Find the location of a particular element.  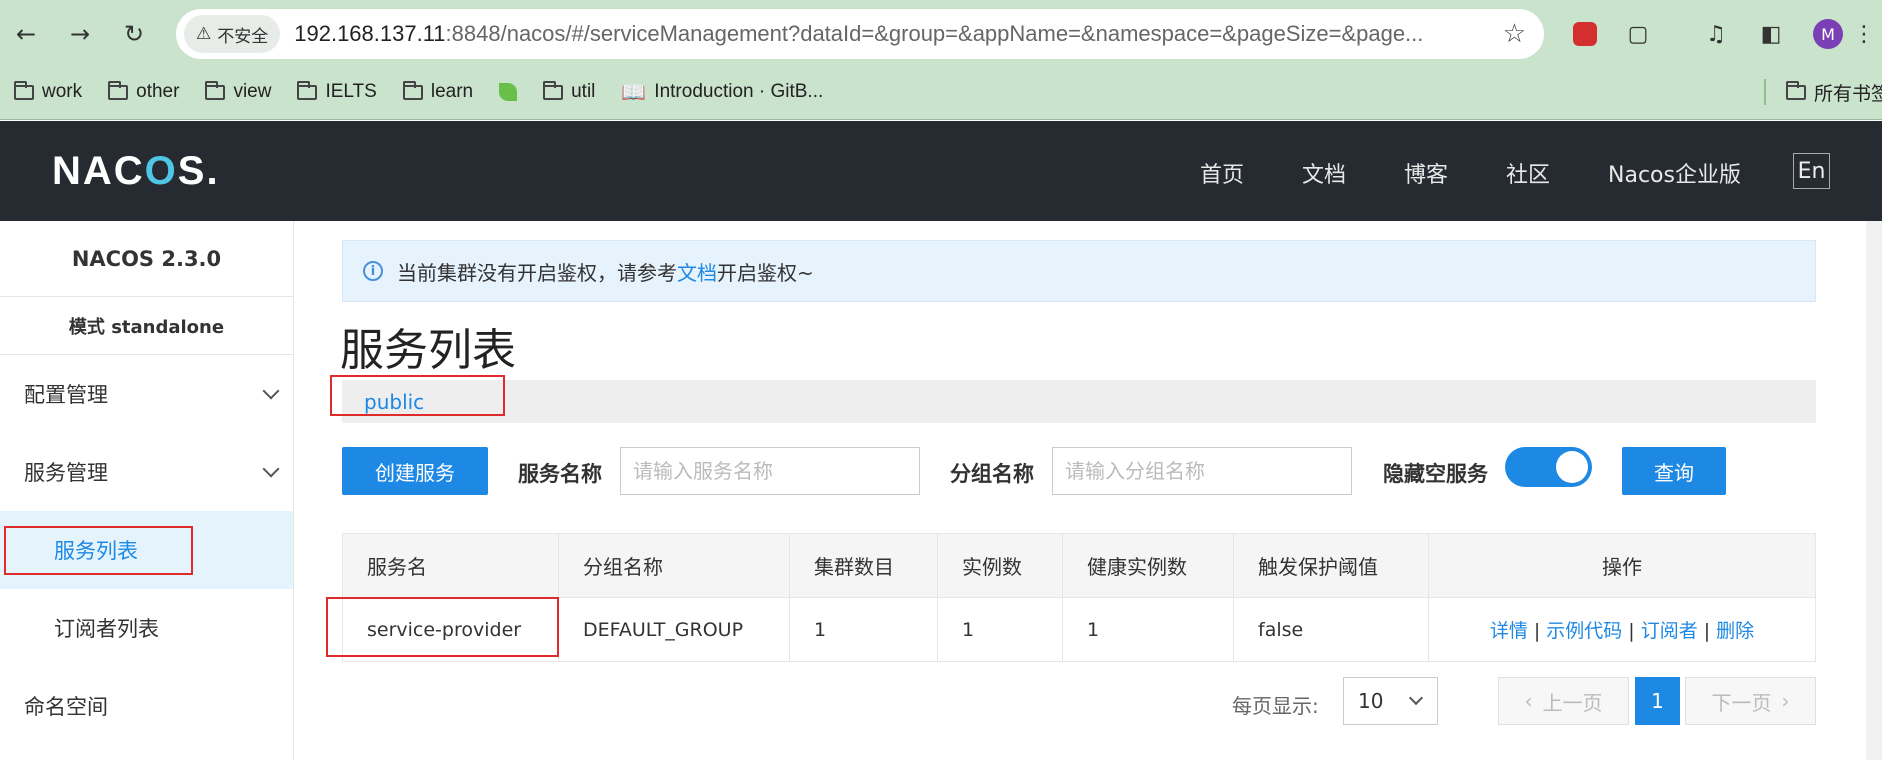

service-name-input is located at coordinates (770, 471).